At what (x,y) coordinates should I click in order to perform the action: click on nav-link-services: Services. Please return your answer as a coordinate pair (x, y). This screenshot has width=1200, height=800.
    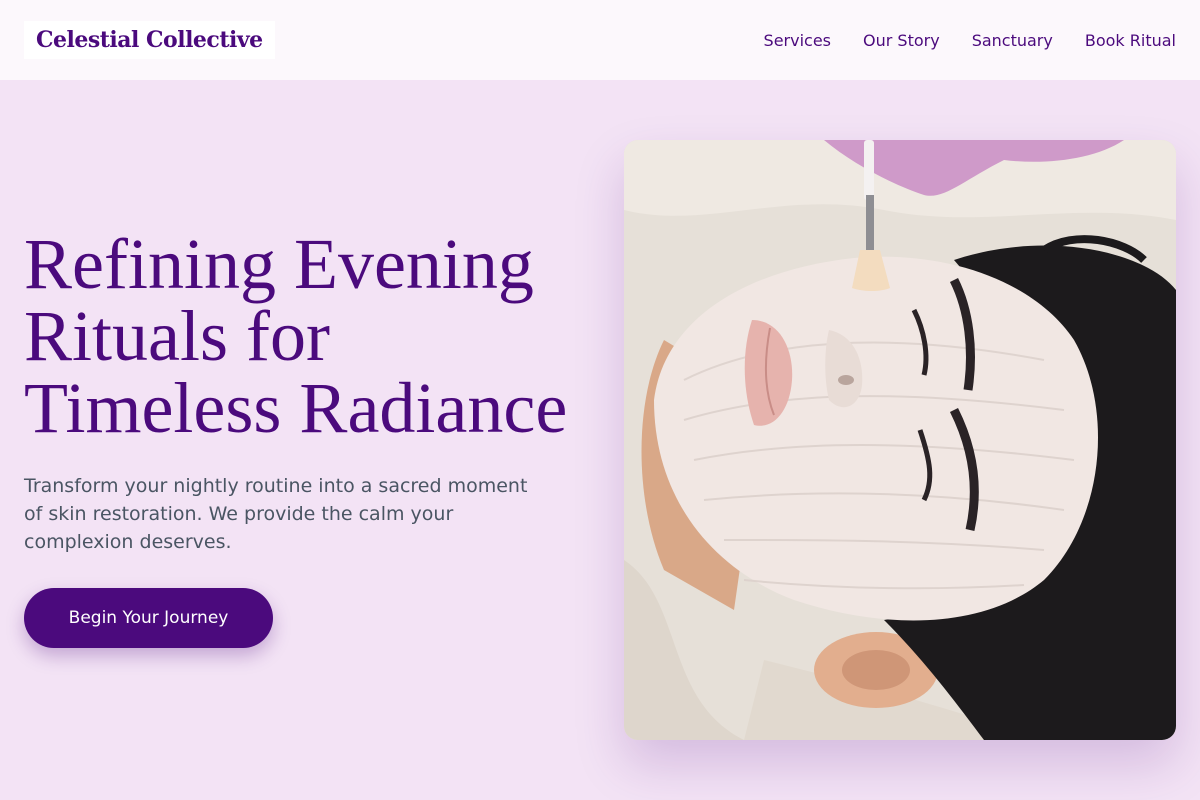
    Looking at the image, I should click on (797, 40).